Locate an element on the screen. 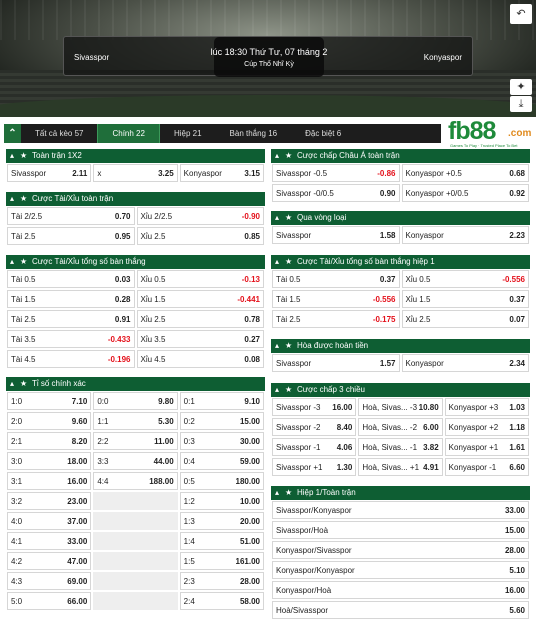  odds-button: 2:0 9.60 is located at coordinates (49, 421).